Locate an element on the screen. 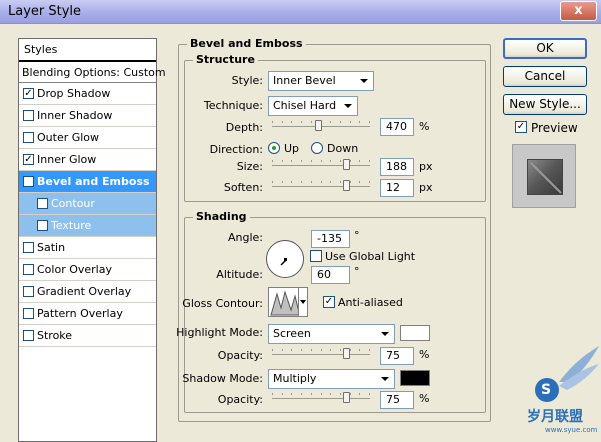 This screenshot has width=601, height=442. style-item-texture: Texture is located at coordinates (87, 226).